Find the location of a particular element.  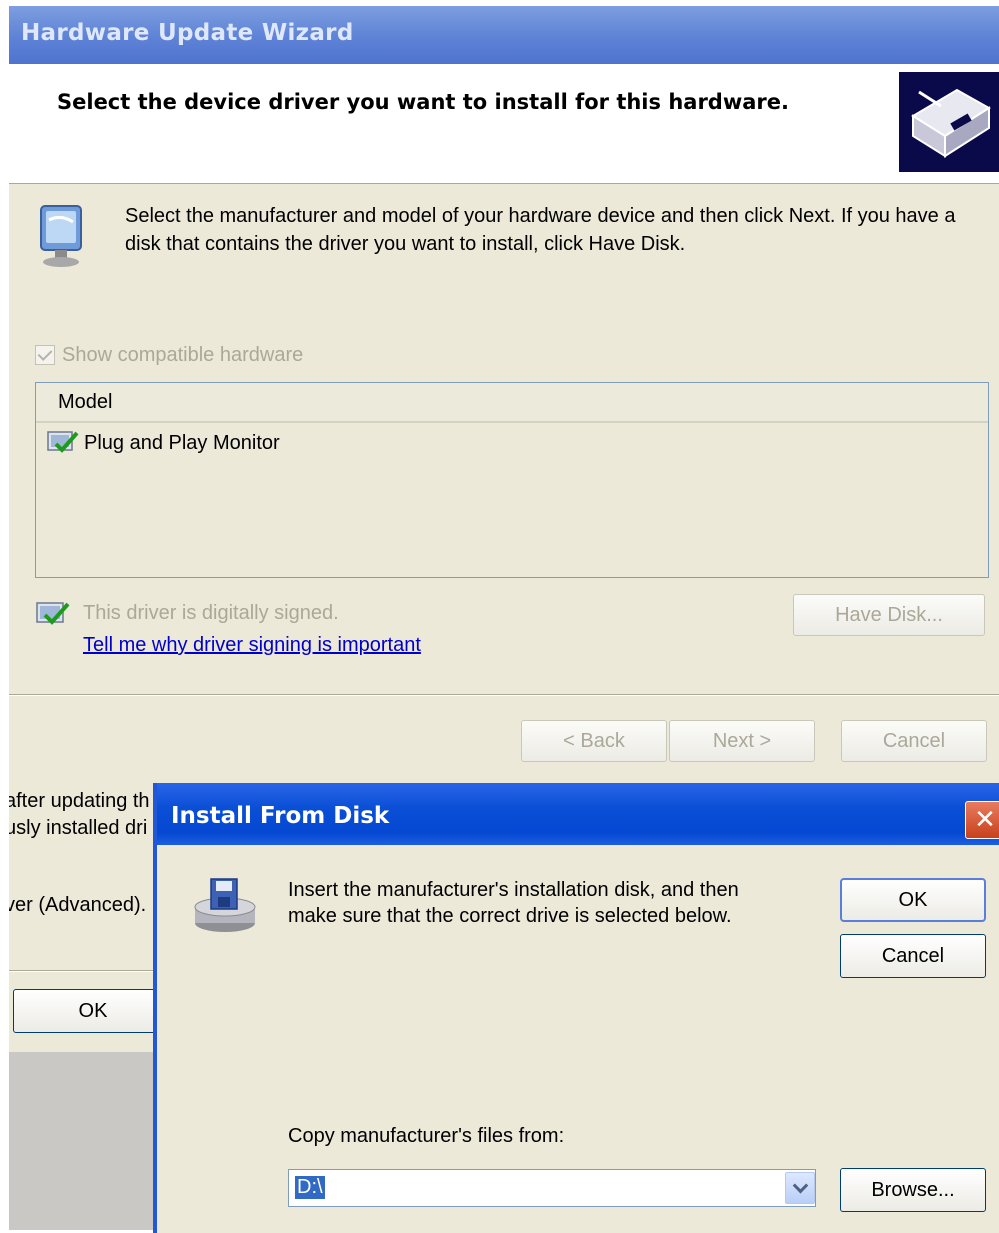

close-icon: ✕ is located at coordinates (985, 820).